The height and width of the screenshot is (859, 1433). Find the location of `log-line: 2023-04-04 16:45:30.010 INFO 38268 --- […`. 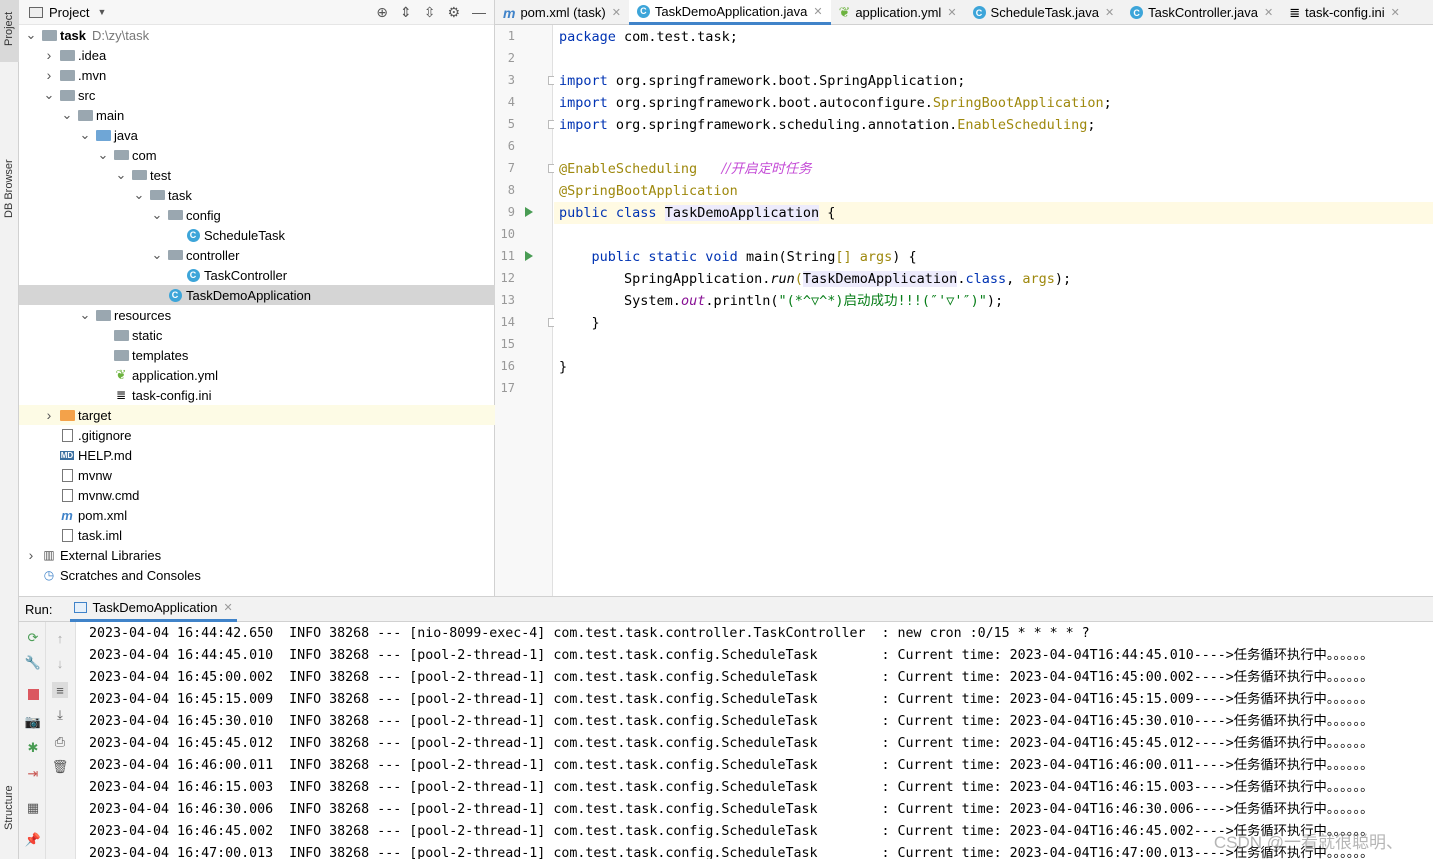

log-line: 2023-04-04 16:45:30.010 INFO 38268 --- [… is located at coordinates (731, 721).